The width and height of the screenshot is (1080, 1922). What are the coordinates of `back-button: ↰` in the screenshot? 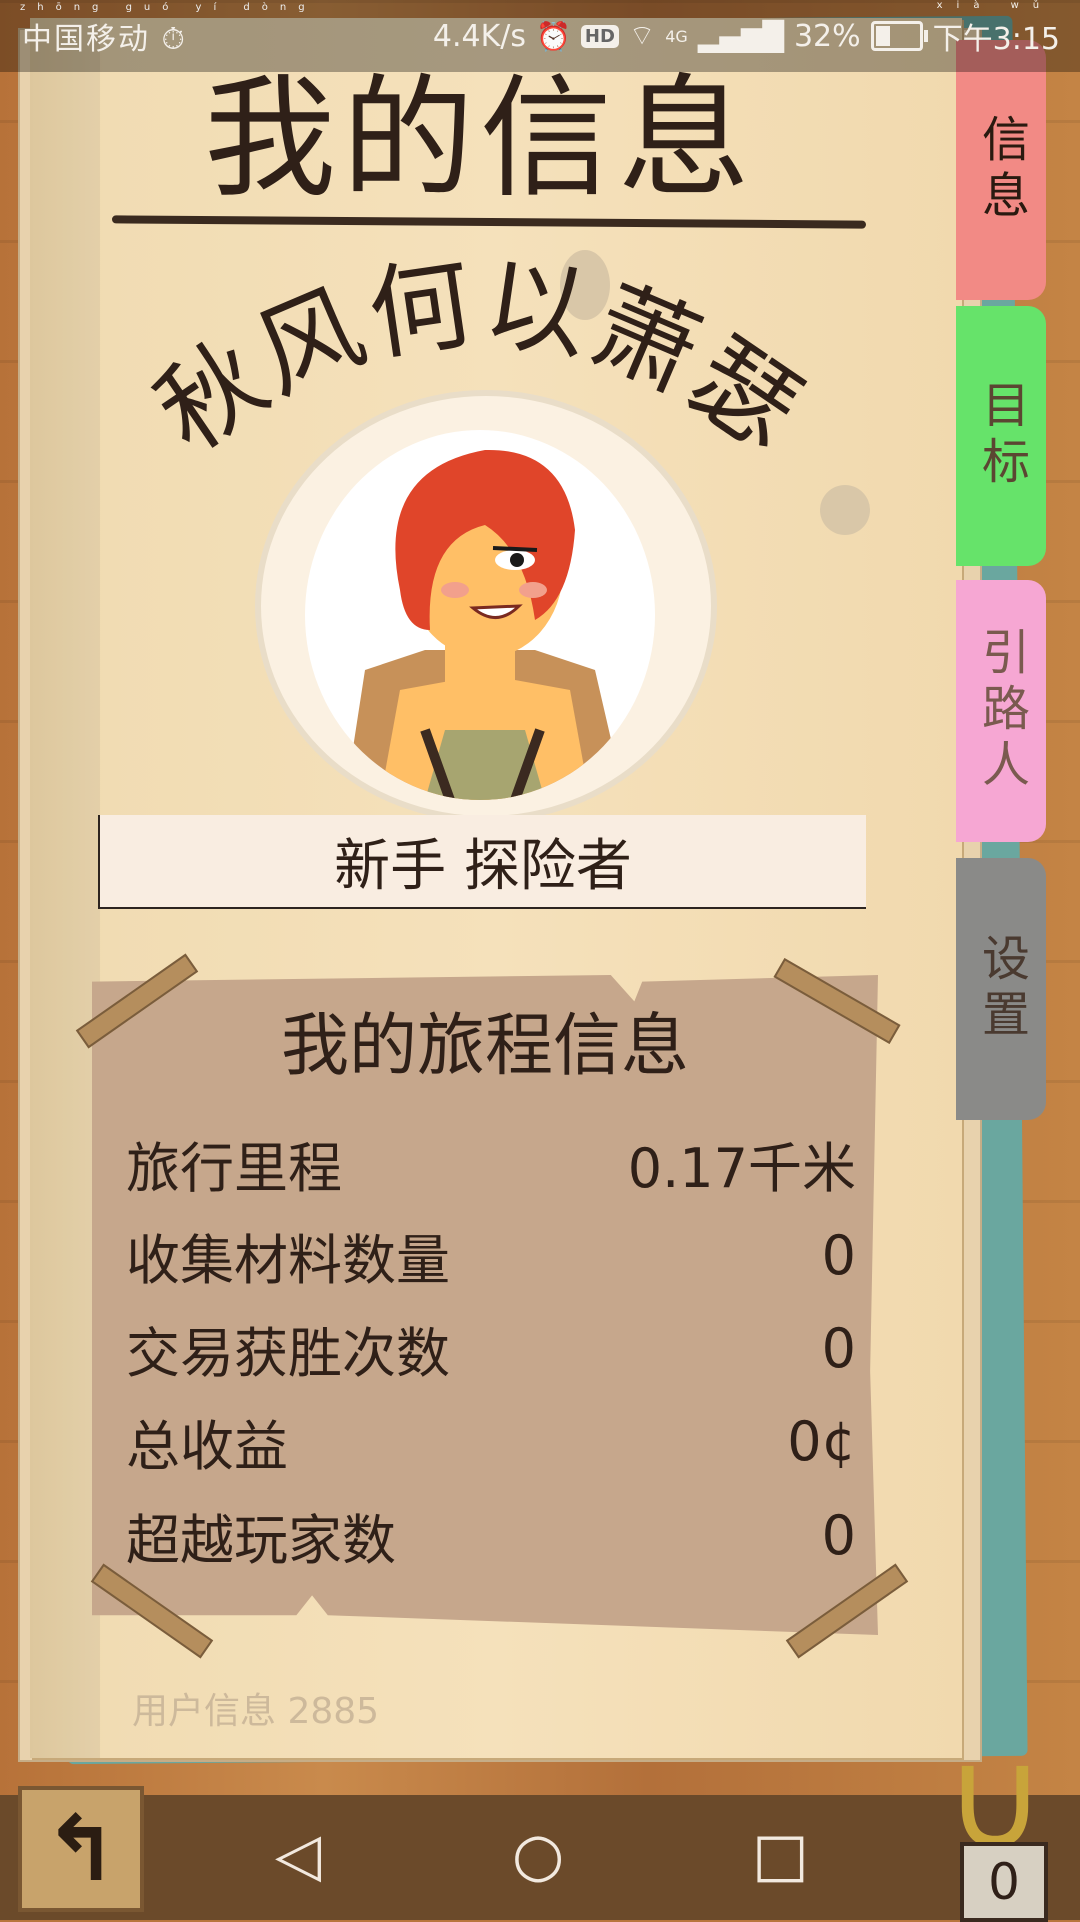 It's located at (81, 1849).